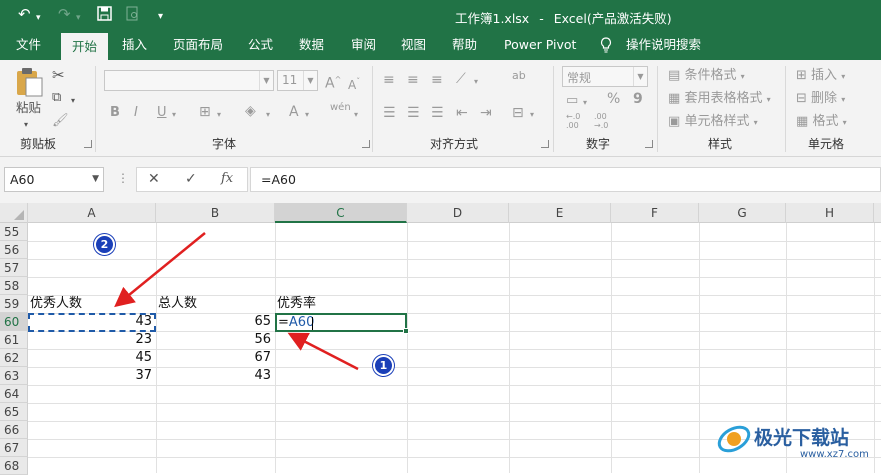  What do you see at coordinates (28, 45) in the screenshot?
I see `tab-file: 文件` at bounding box center [28, 45].